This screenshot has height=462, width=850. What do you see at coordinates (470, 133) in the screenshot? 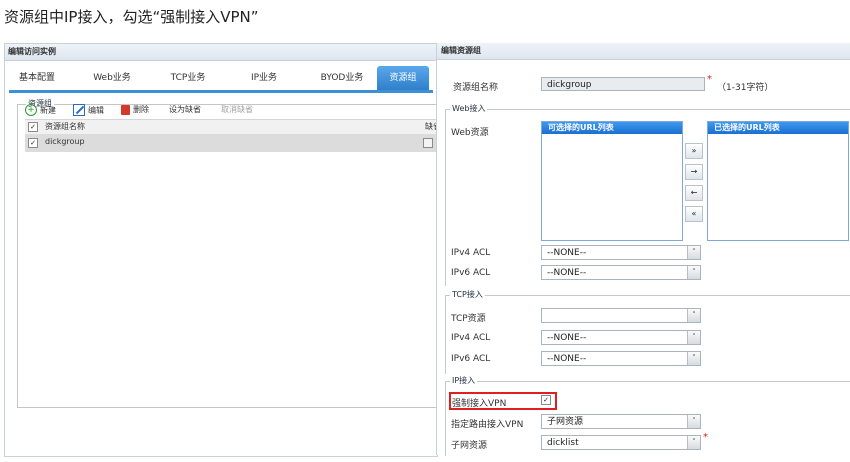
I see `web-resource-label: Web资源` at bounding box center [470, 133].